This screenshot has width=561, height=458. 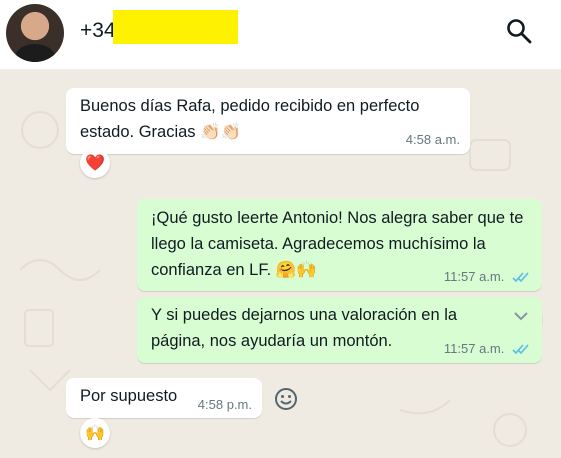 What do you see at coordinates (98, 31) in the screenshot?
I see `contact-name: +34` at bounding box center [98, 31].